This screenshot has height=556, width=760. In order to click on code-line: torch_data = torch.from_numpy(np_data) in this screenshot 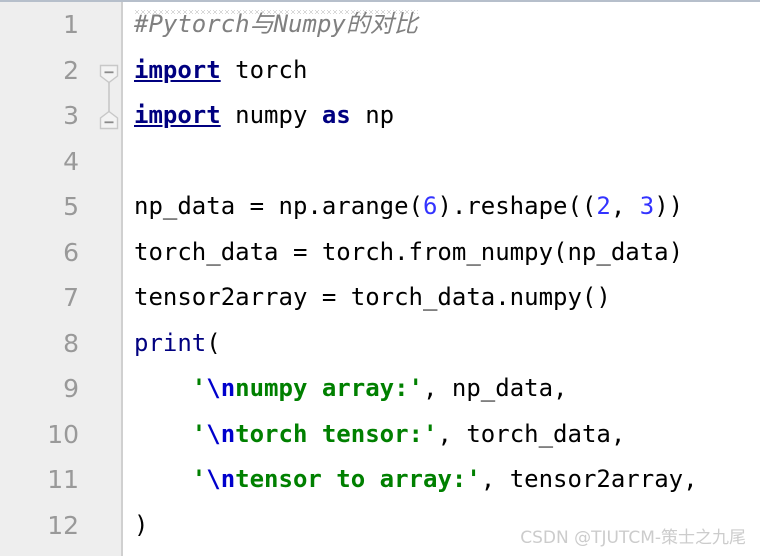, I will do `click(441, 253)`.